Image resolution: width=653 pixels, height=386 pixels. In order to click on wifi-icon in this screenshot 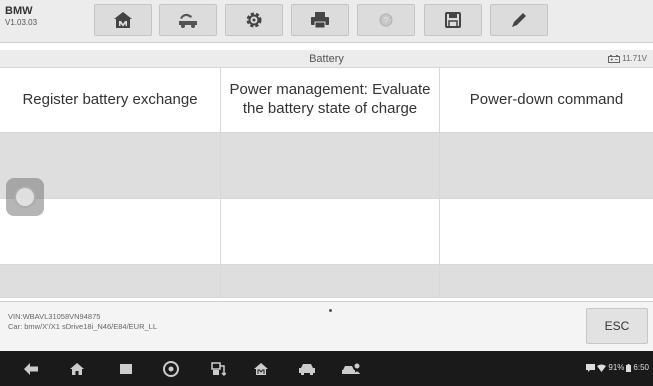, I will do `click(602, 368)`.